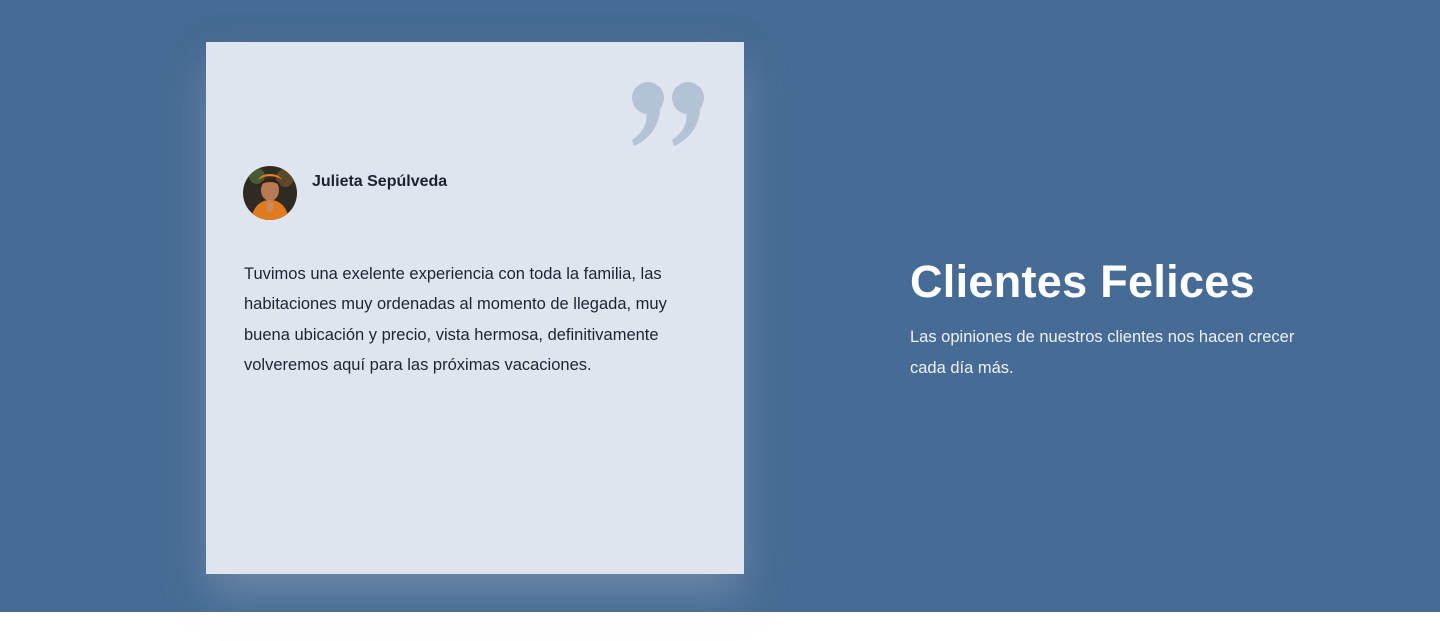  I want to click on section-title: Clientes Felices, so click(1082, 281).